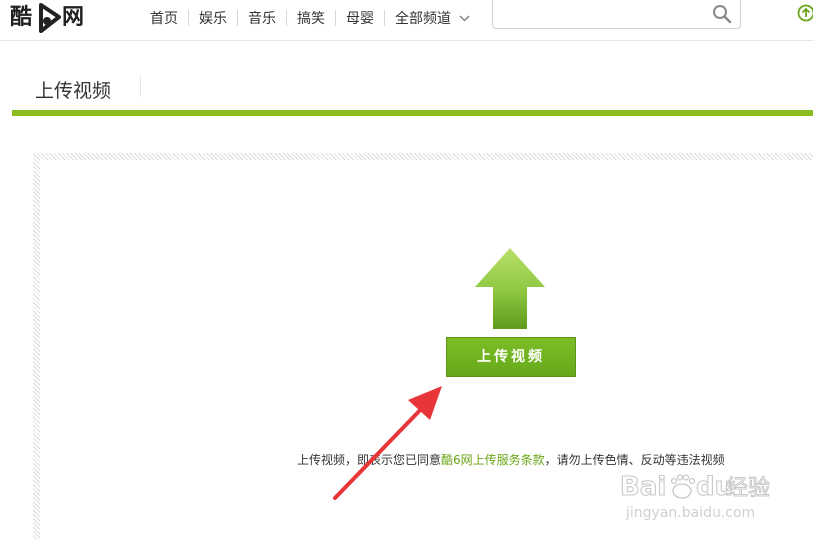 Image resolution: width=813 pixels, height=539 pixels. Describe the element at coordinates (722, 14) in the screenshot. I see `search-icon` at that location.